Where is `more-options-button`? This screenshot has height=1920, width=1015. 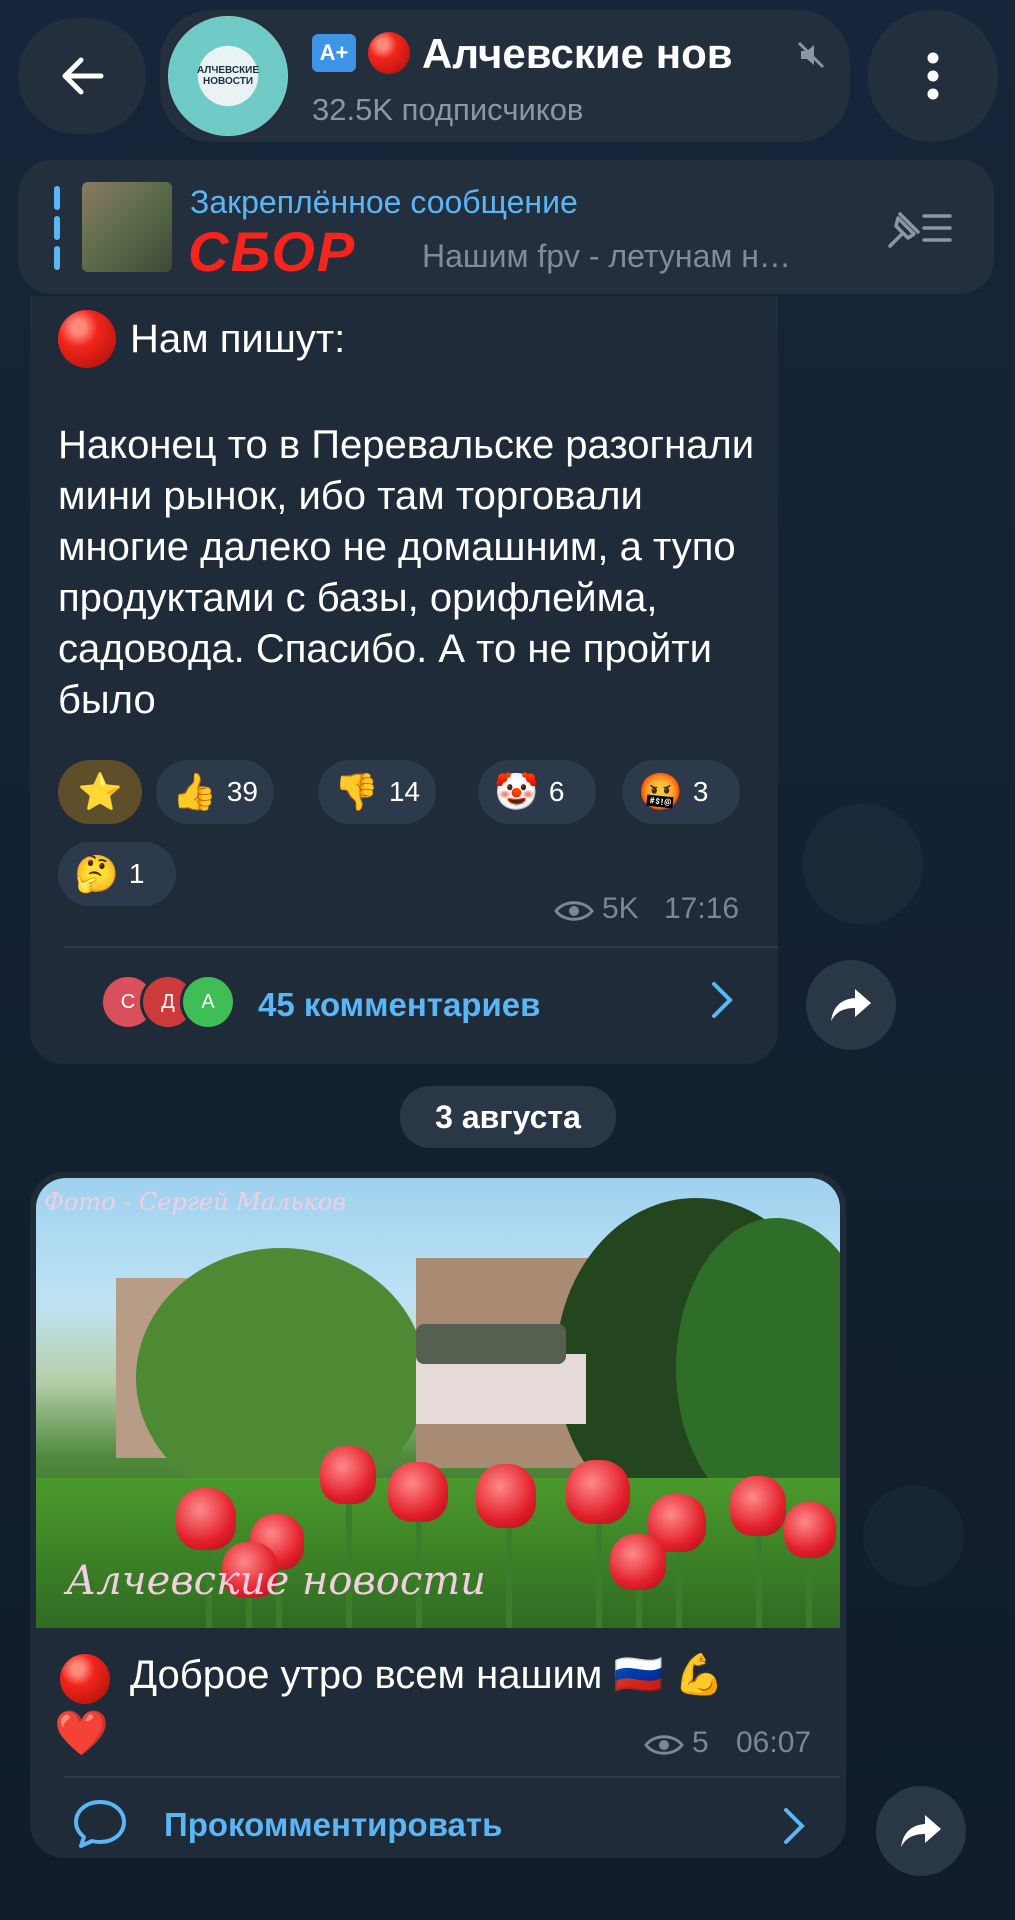
more-options-button is located at coordinates (933, 76).